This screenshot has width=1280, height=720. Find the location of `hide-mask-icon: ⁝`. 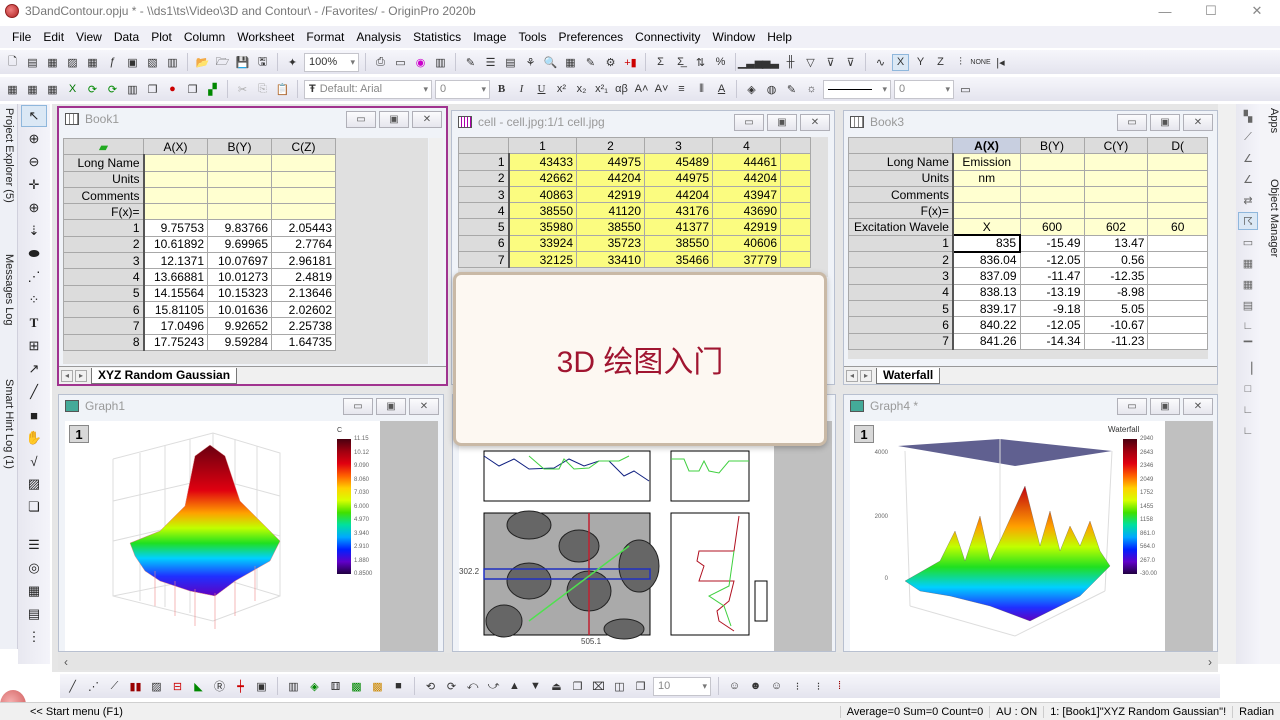

hide-mask-icon: ⁝ is located at coordinates (818, 686).